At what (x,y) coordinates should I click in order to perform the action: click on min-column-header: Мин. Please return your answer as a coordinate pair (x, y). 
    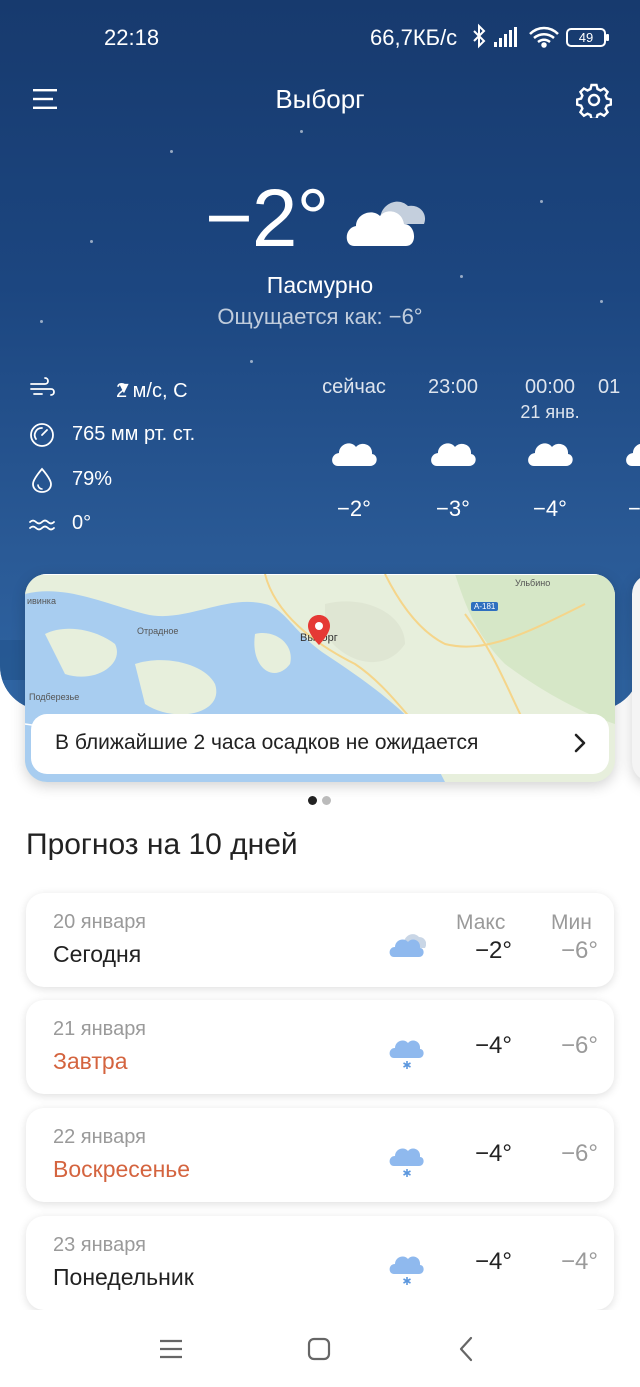
    Looking at the image, I should click on (571, 922).